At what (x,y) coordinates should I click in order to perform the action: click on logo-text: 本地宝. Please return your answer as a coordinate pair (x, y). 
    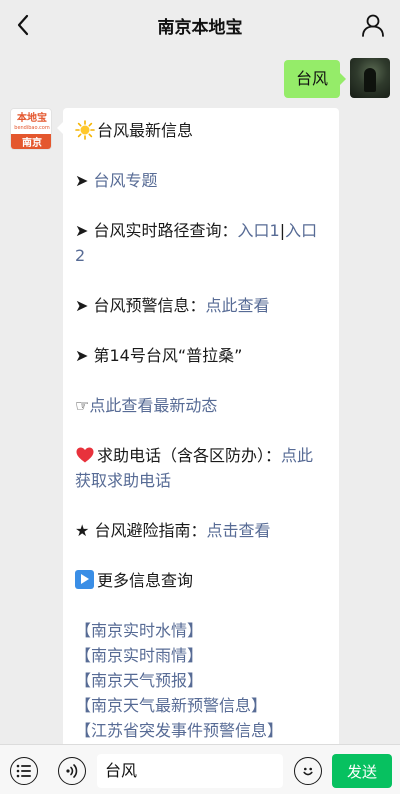
    Looking at the image, I should click on (32, 118).